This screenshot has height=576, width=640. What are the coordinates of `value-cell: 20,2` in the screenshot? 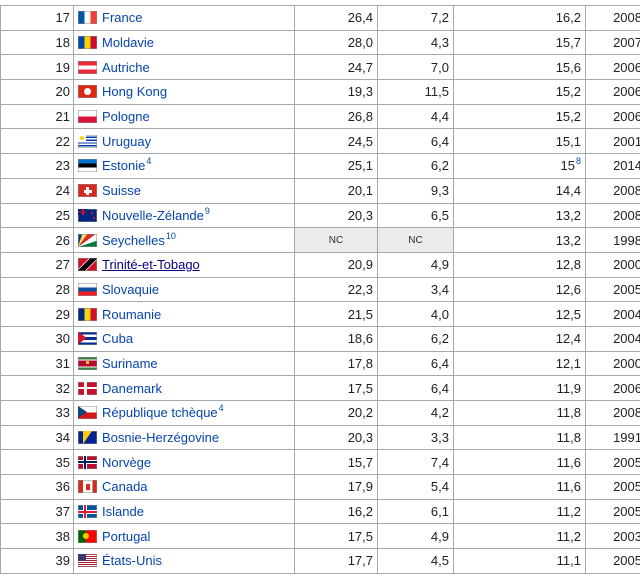 It's located at (336, 413).